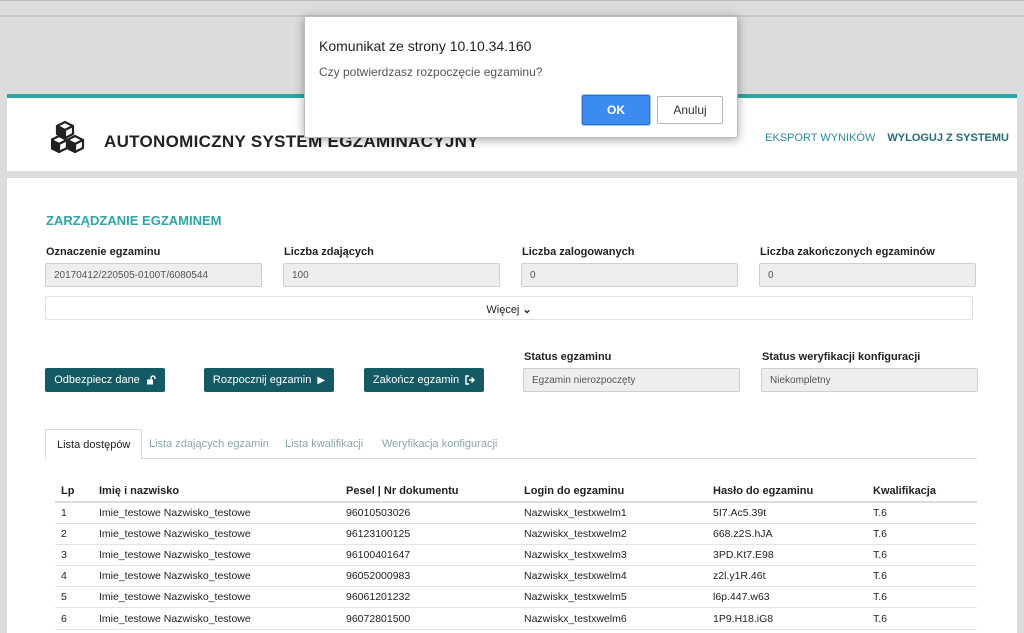  Describe the element at coordinates (209, 444) in the screenshot. I see `tab-examinees-list: Lista zdających egzamin` at that location.